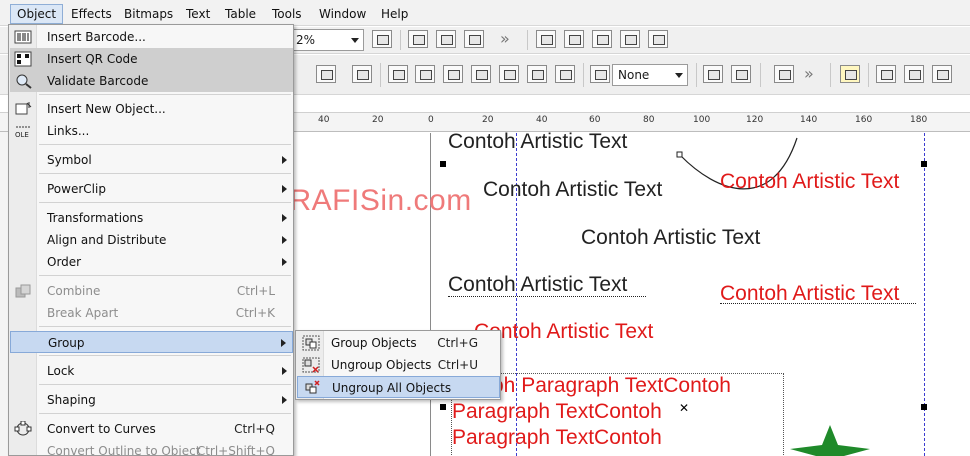 This screenshot has height=456, width=970. What do you see at coordinates (151, 218) in the screenshot?
I see `menu-item-transformations: Transformations` at bounding box center [151, 218].